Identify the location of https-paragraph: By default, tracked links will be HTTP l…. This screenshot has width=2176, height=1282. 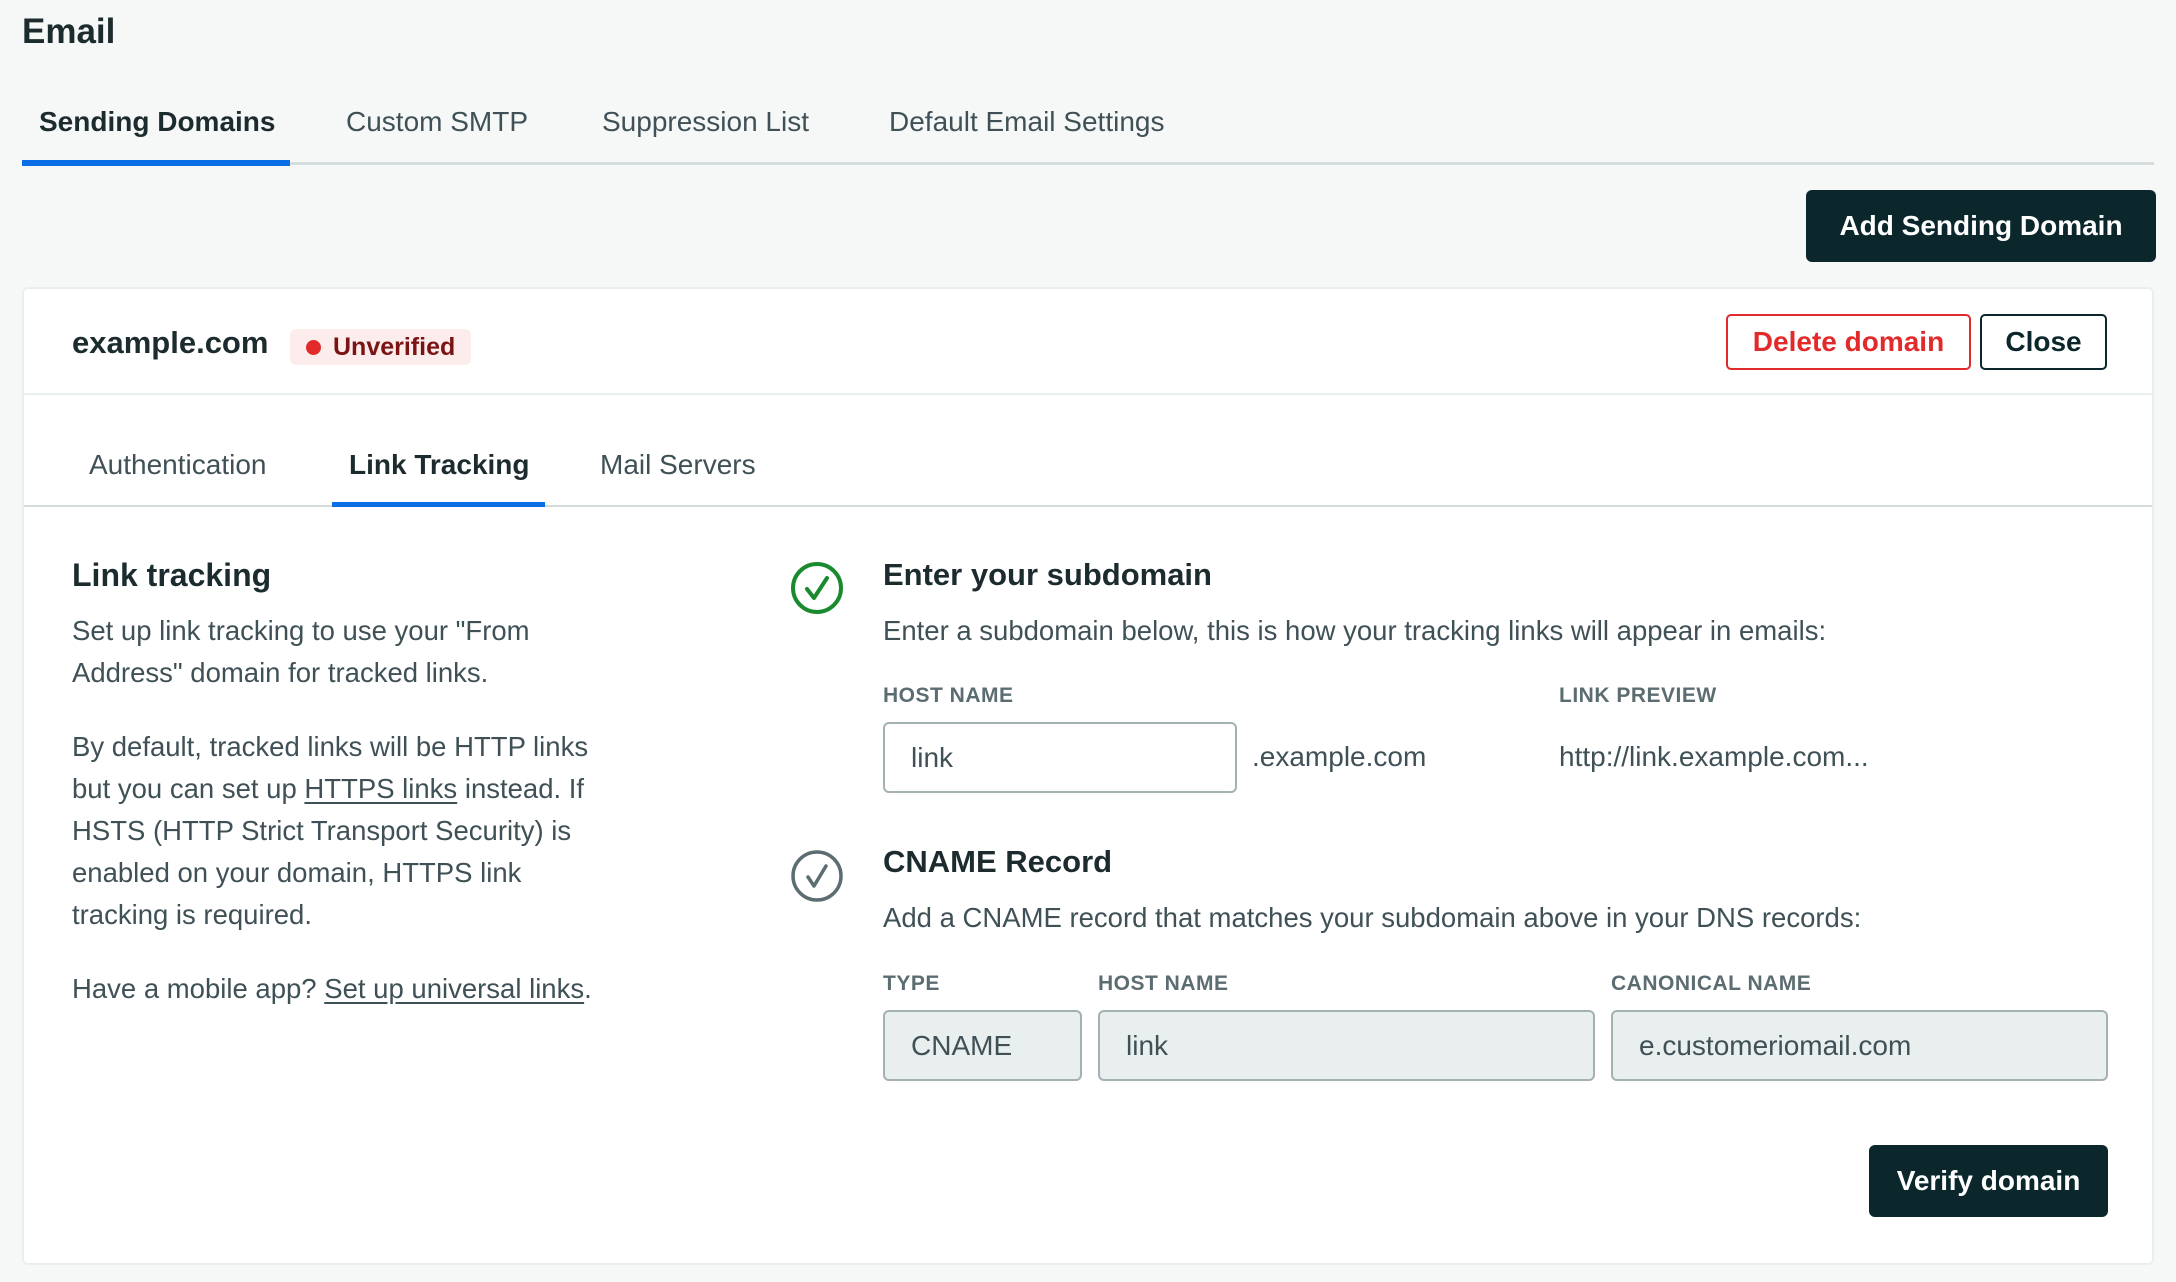
(337, 831).